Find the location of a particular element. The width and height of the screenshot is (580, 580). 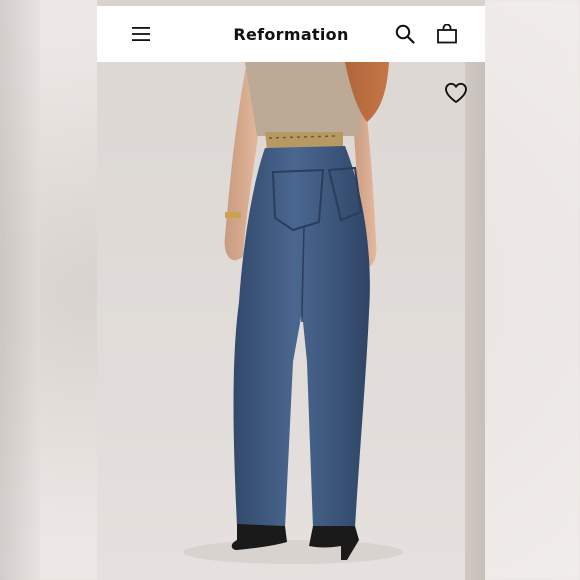

wishlist-button is located at coordinates (456, 93).